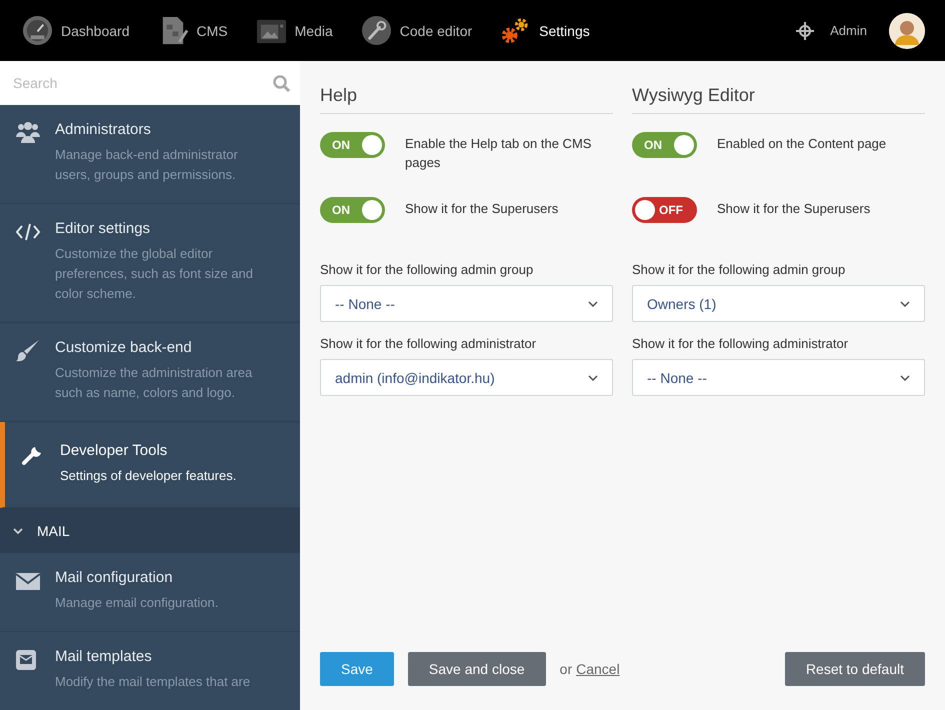  I want to click on nav-item: Dashboard, so click(76, 30).